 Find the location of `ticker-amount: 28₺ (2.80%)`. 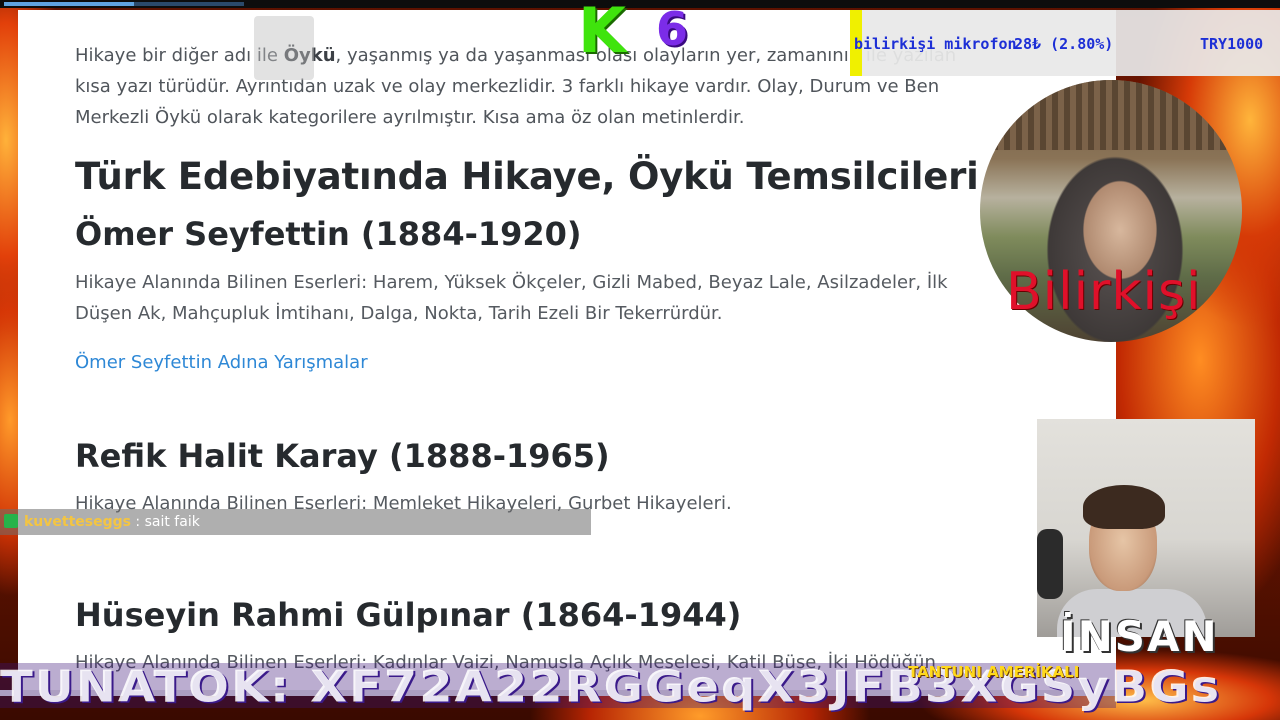

ticker-amount: 28₺ (2.80%) is located at coordinates (1064, 44).